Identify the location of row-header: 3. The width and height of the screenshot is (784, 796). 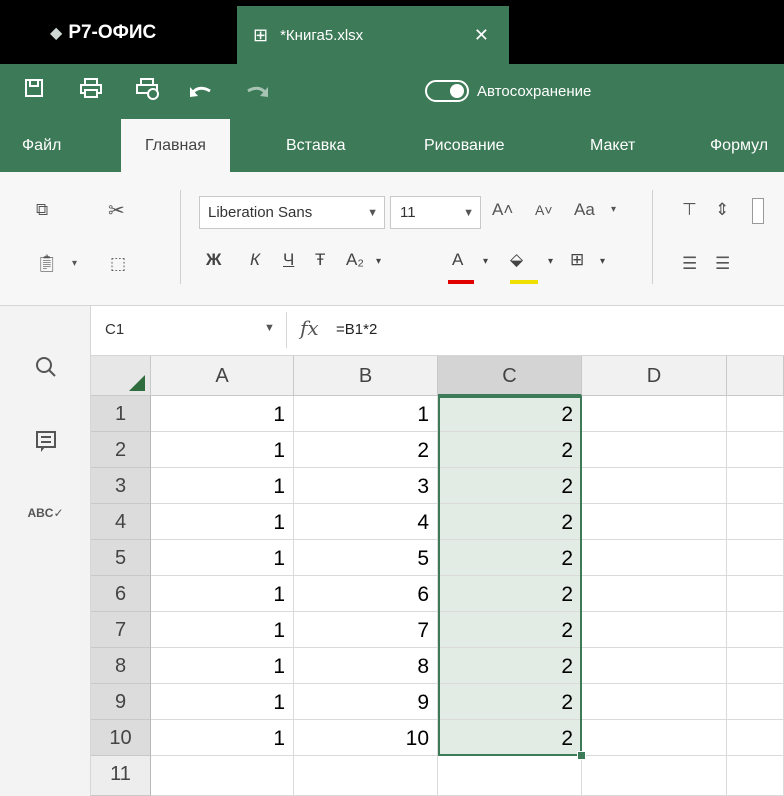
(121, 486).